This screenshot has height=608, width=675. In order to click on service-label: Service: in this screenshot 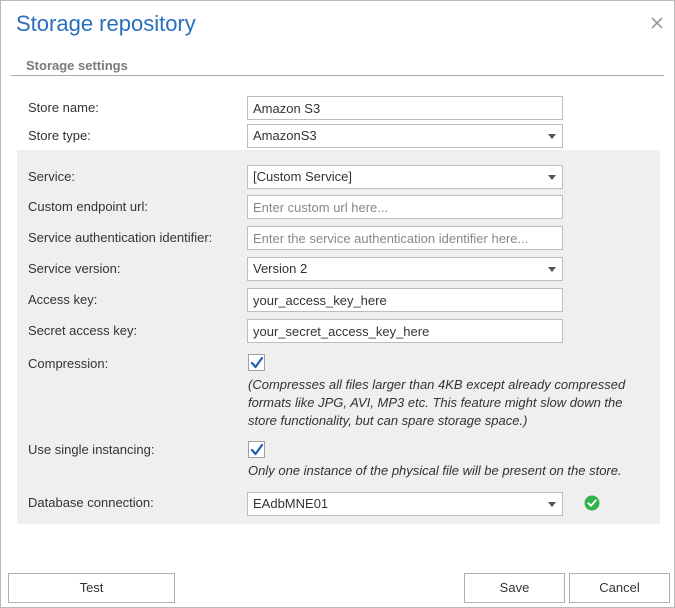, I will do `click(51, 176)`.